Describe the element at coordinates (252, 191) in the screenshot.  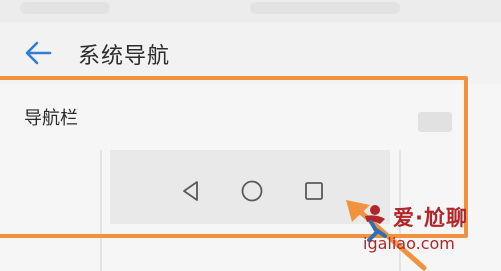
I see `nav-home-circle-icon` at that location.